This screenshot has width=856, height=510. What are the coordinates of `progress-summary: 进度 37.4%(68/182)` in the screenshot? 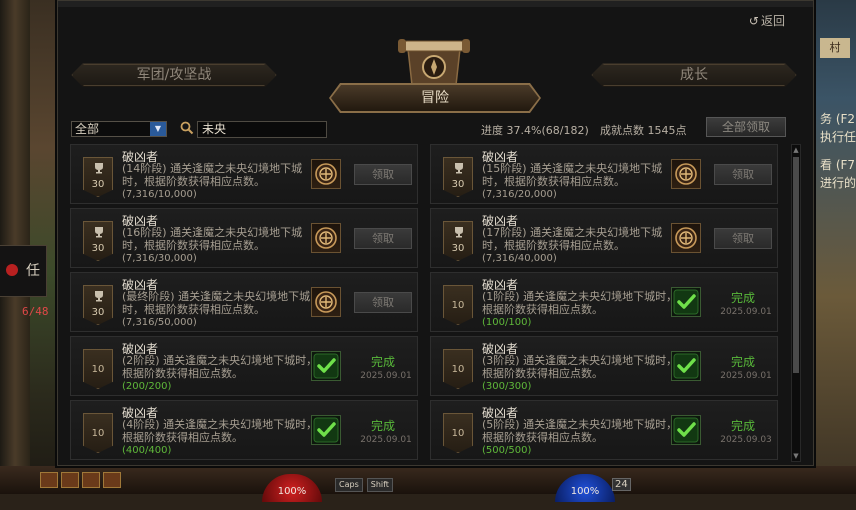 It's located at (535, 130).